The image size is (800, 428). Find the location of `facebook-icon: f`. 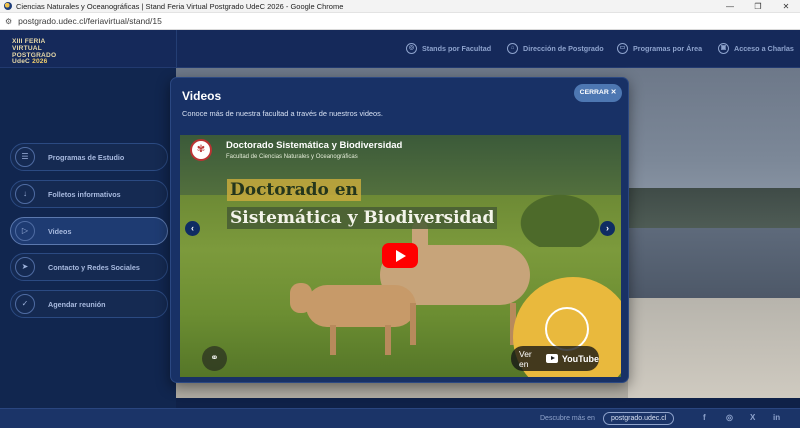

facebook-icon: f is located at coordinates (704, 417).